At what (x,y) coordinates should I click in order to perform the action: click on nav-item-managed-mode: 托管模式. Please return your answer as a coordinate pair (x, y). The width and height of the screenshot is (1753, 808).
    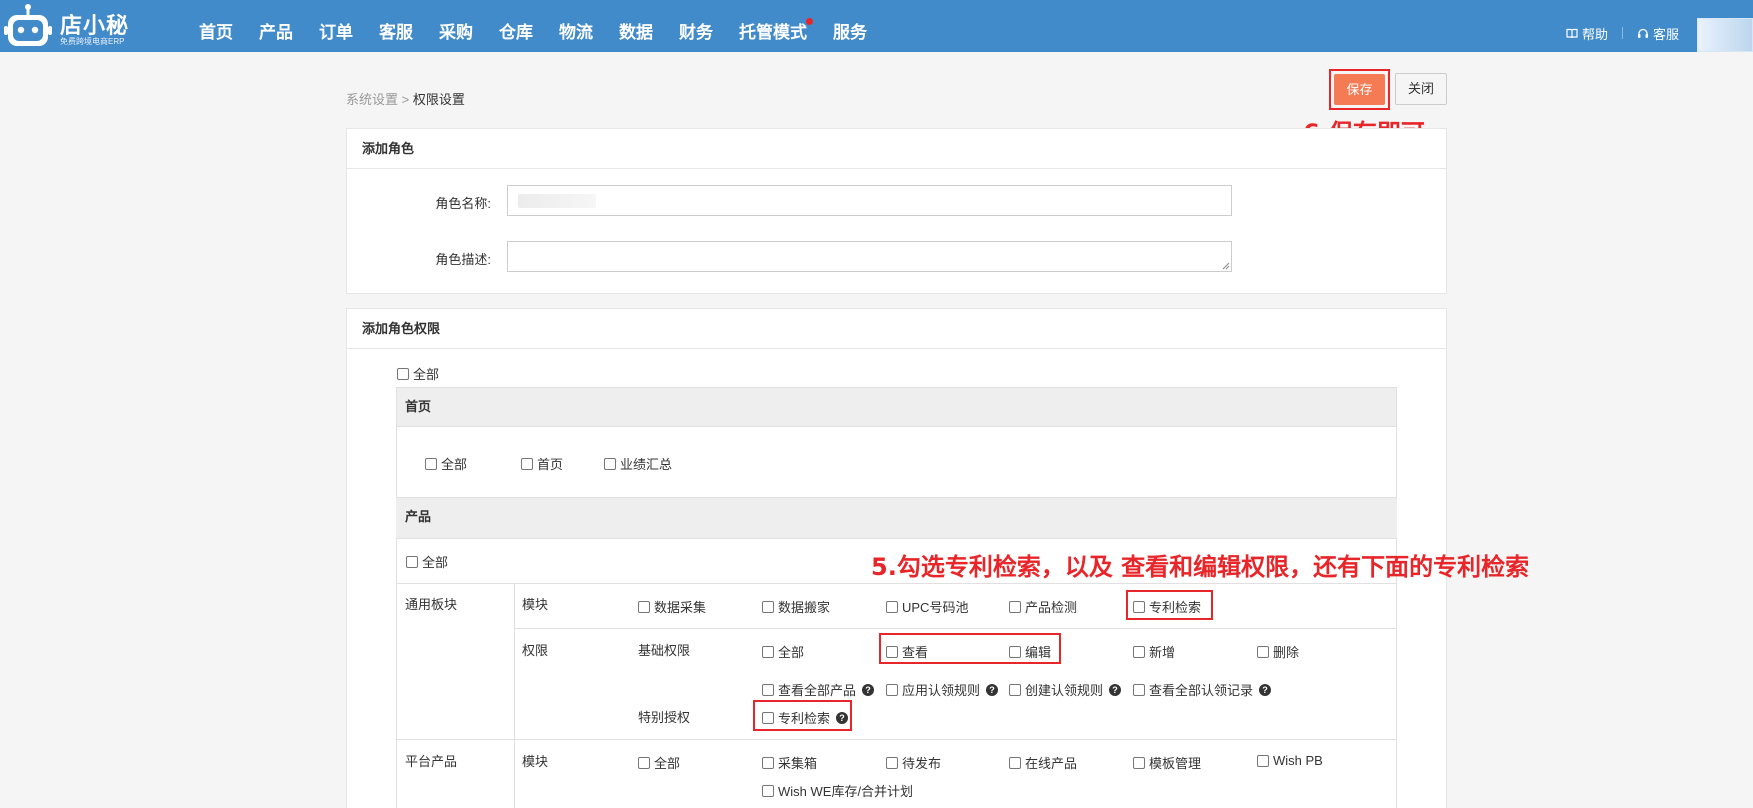
    Looking at the image, I should click on (773, 26).